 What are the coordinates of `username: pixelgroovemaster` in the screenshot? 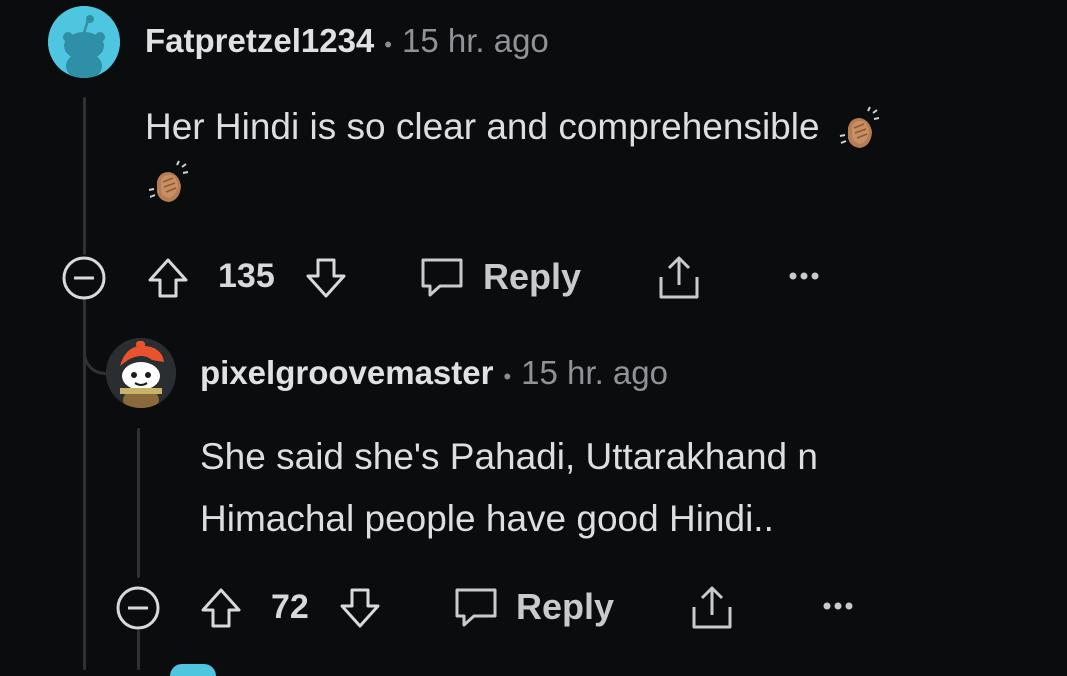 It's located at (346, 373).